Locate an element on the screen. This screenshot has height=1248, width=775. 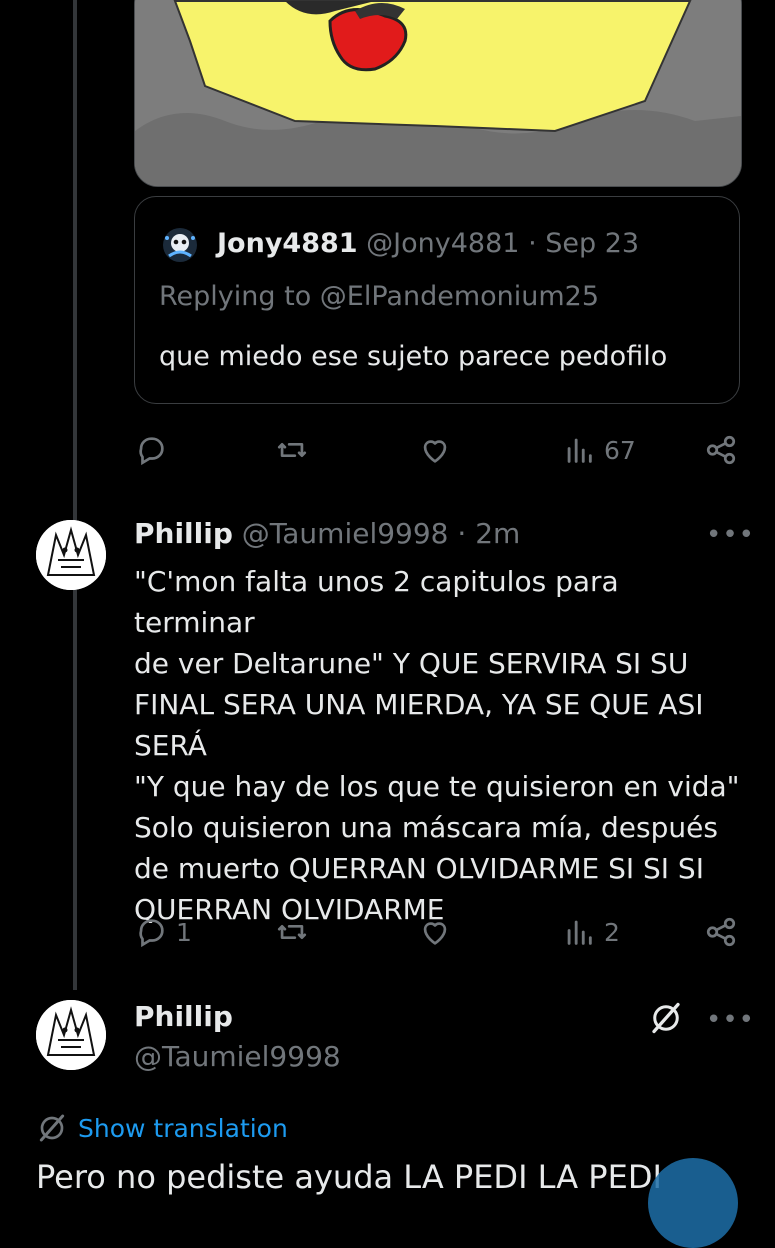
reply-header: Phillip @Taumiel9998 · 2m is located at coordinates (327, 533).